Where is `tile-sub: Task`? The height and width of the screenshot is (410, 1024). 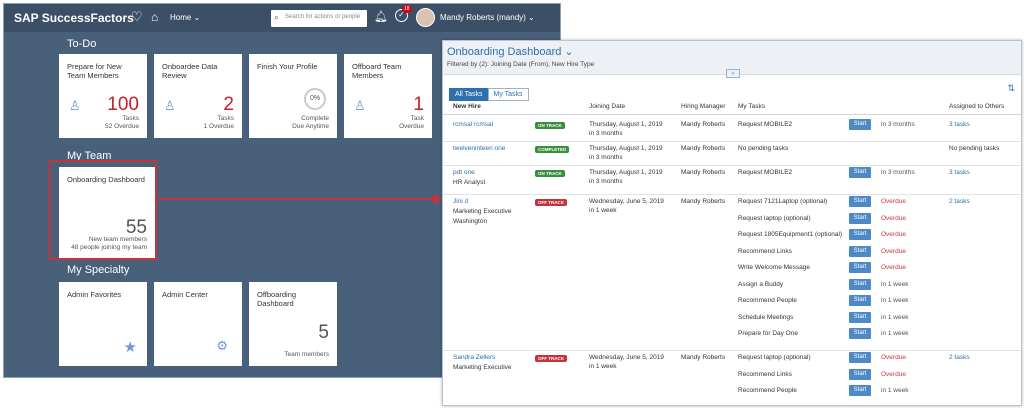 tile-sub: Task is located at coordinates (417, 118).